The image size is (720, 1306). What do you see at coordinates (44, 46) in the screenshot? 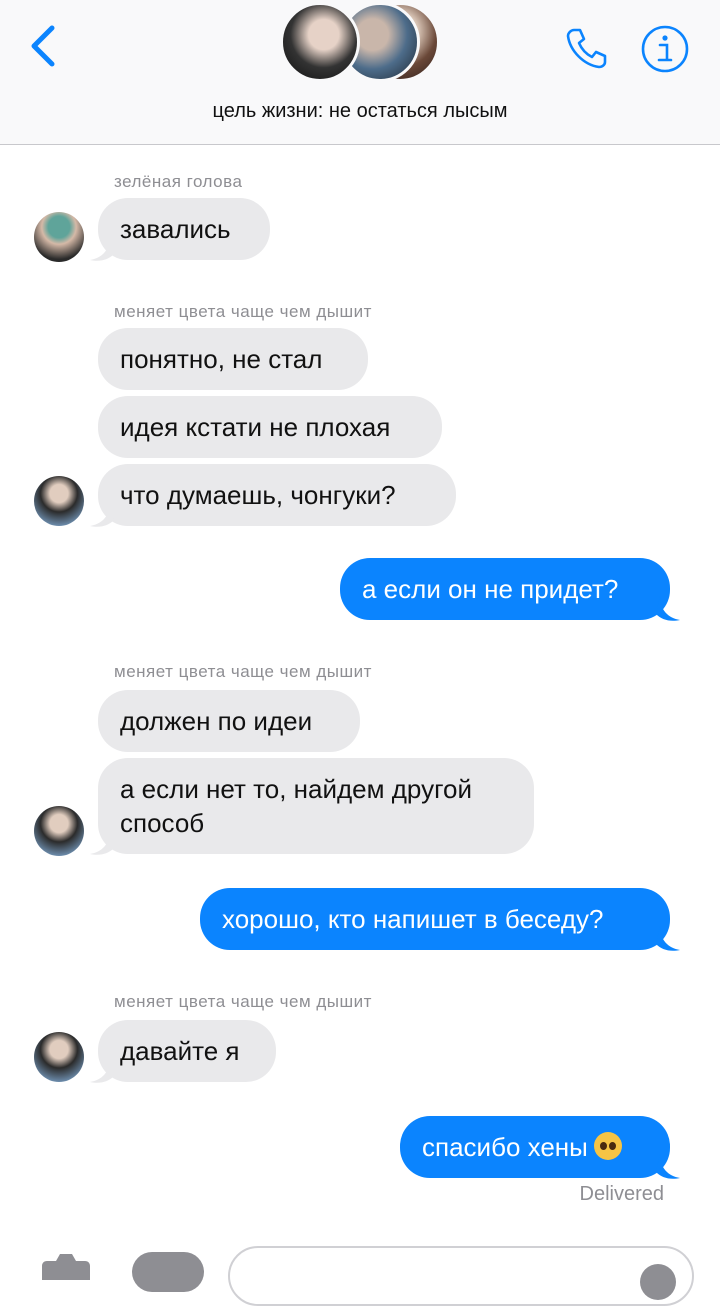
I see `chevron-left-icon` at bounding box center [44, 46].